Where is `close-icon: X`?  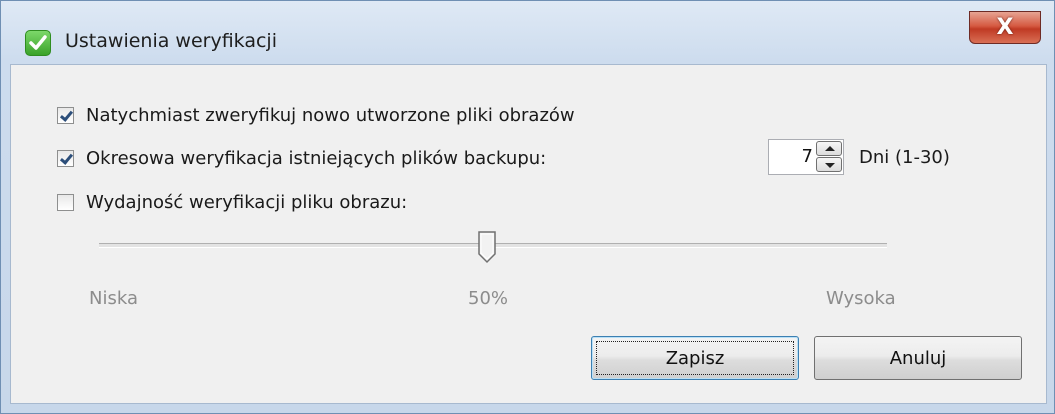
close-icon: X is located at coordinates (1005, 27).